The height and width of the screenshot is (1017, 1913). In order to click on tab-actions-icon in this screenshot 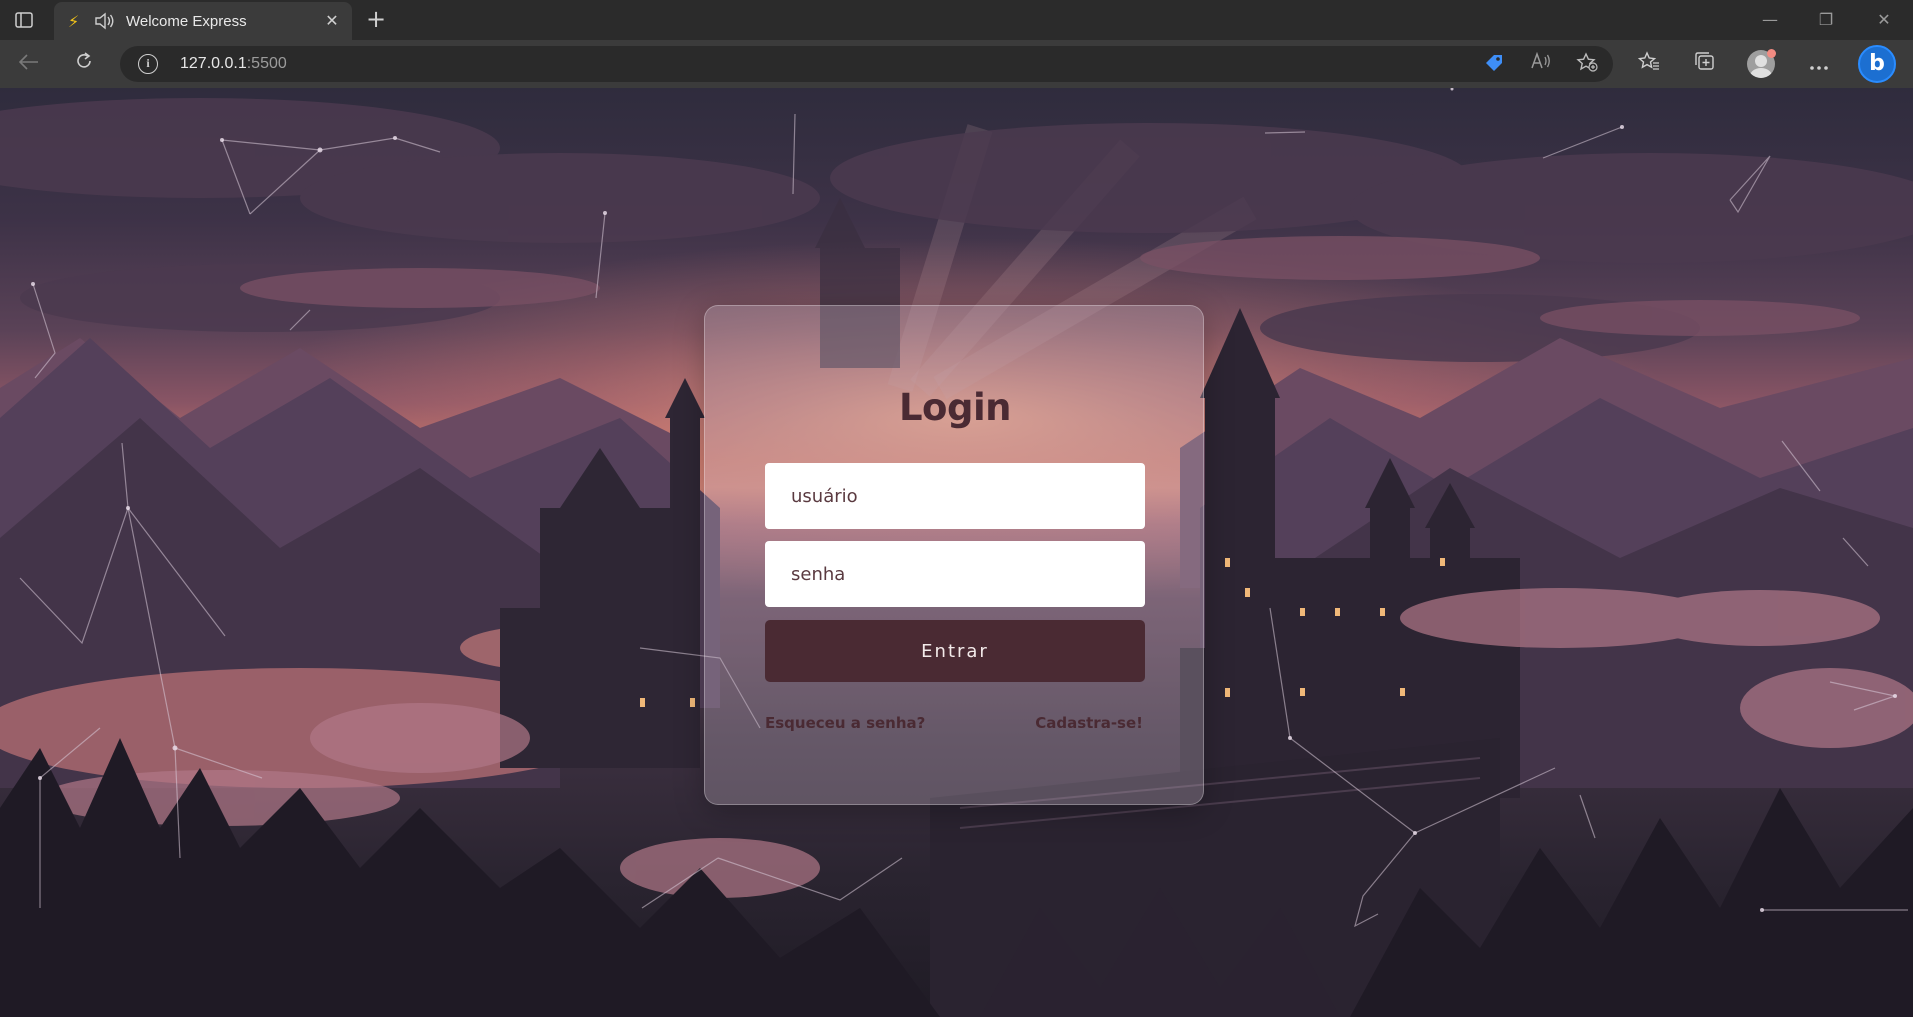, I will do `click(24, 20)`.